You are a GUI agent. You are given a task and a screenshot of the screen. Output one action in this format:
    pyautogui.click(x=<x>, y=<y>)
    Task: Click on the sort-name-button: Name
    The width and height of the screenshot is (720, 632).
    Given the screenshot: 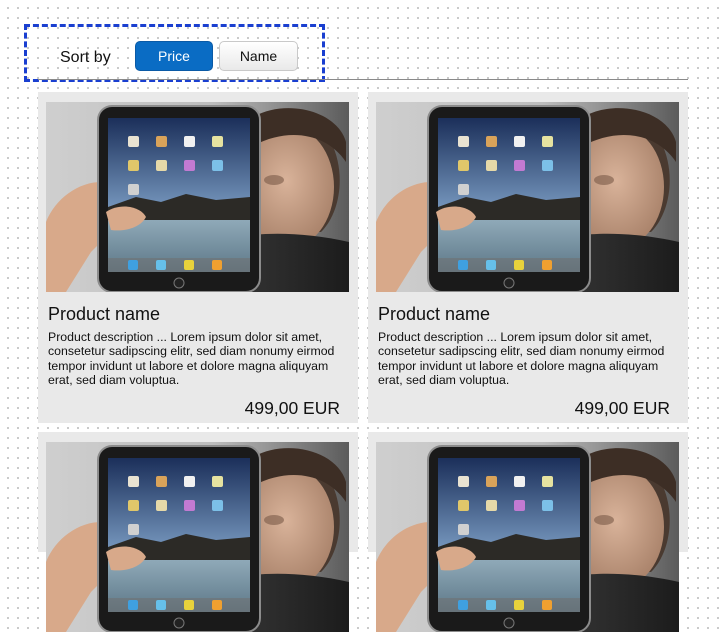 What is the action you would take?
    pyautogui.click(x=258, y=56)
    